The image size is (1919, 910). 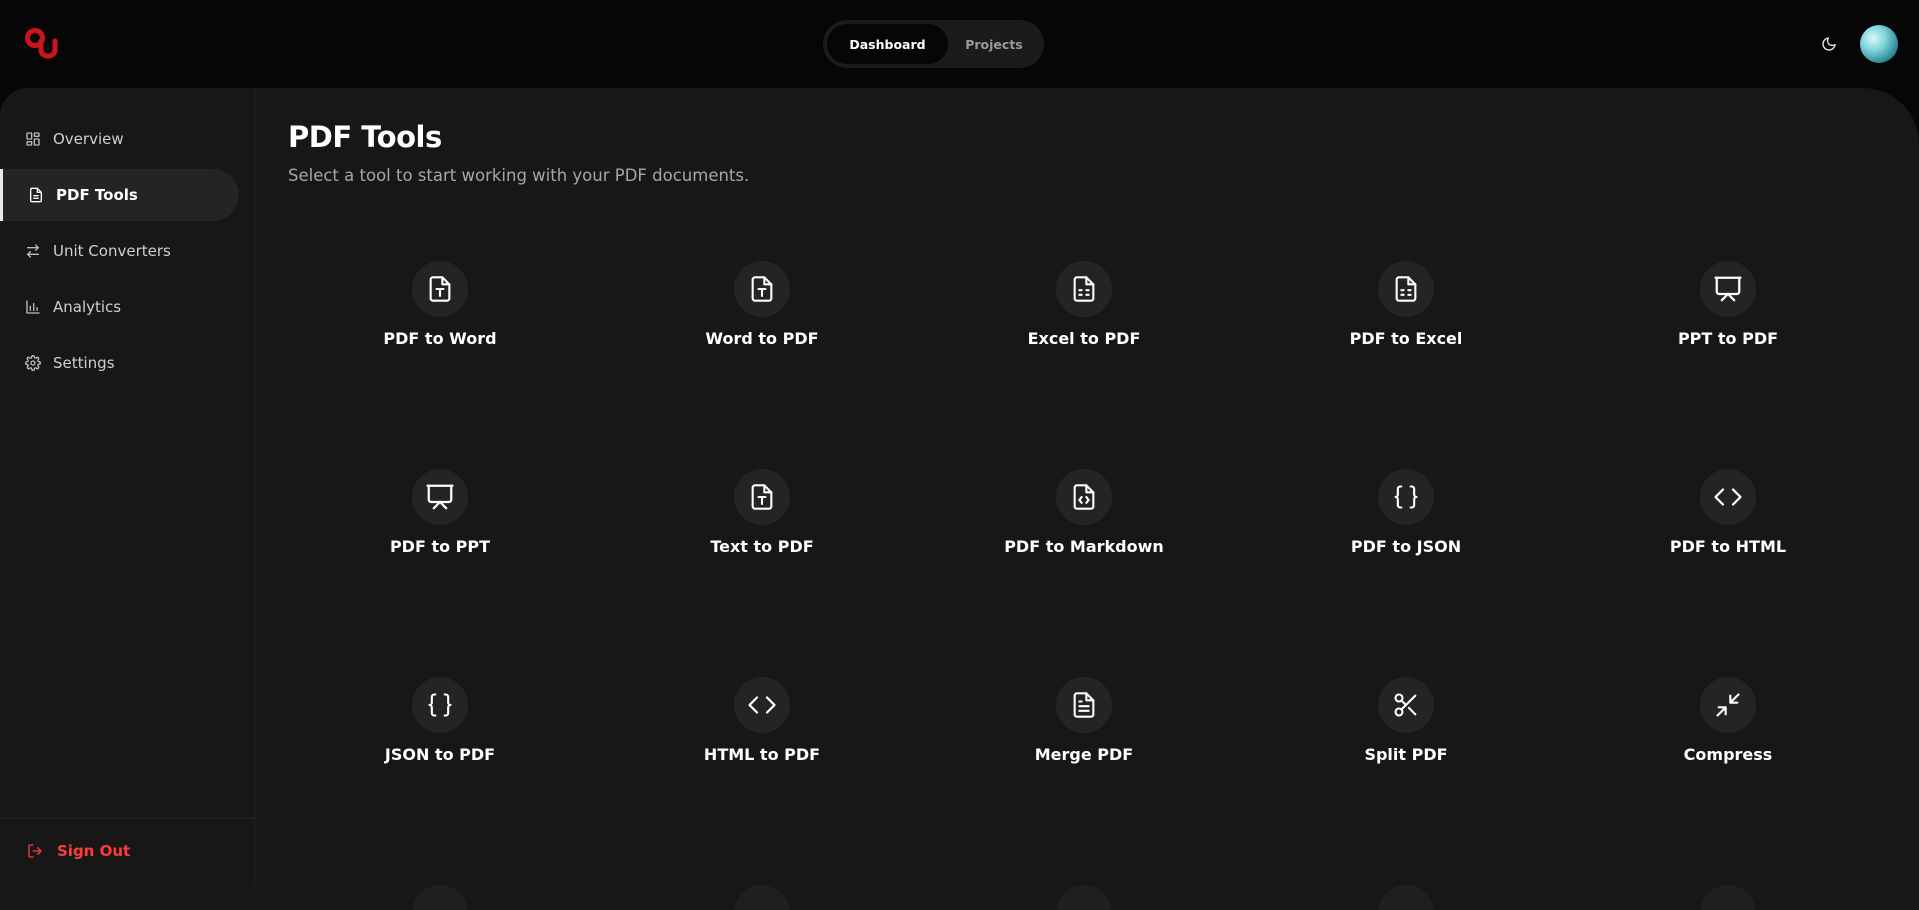 What do you see at coordinates (1728, 705) in the screenshot?
I see `minimize-icon` at bounding box center [1728, 705].